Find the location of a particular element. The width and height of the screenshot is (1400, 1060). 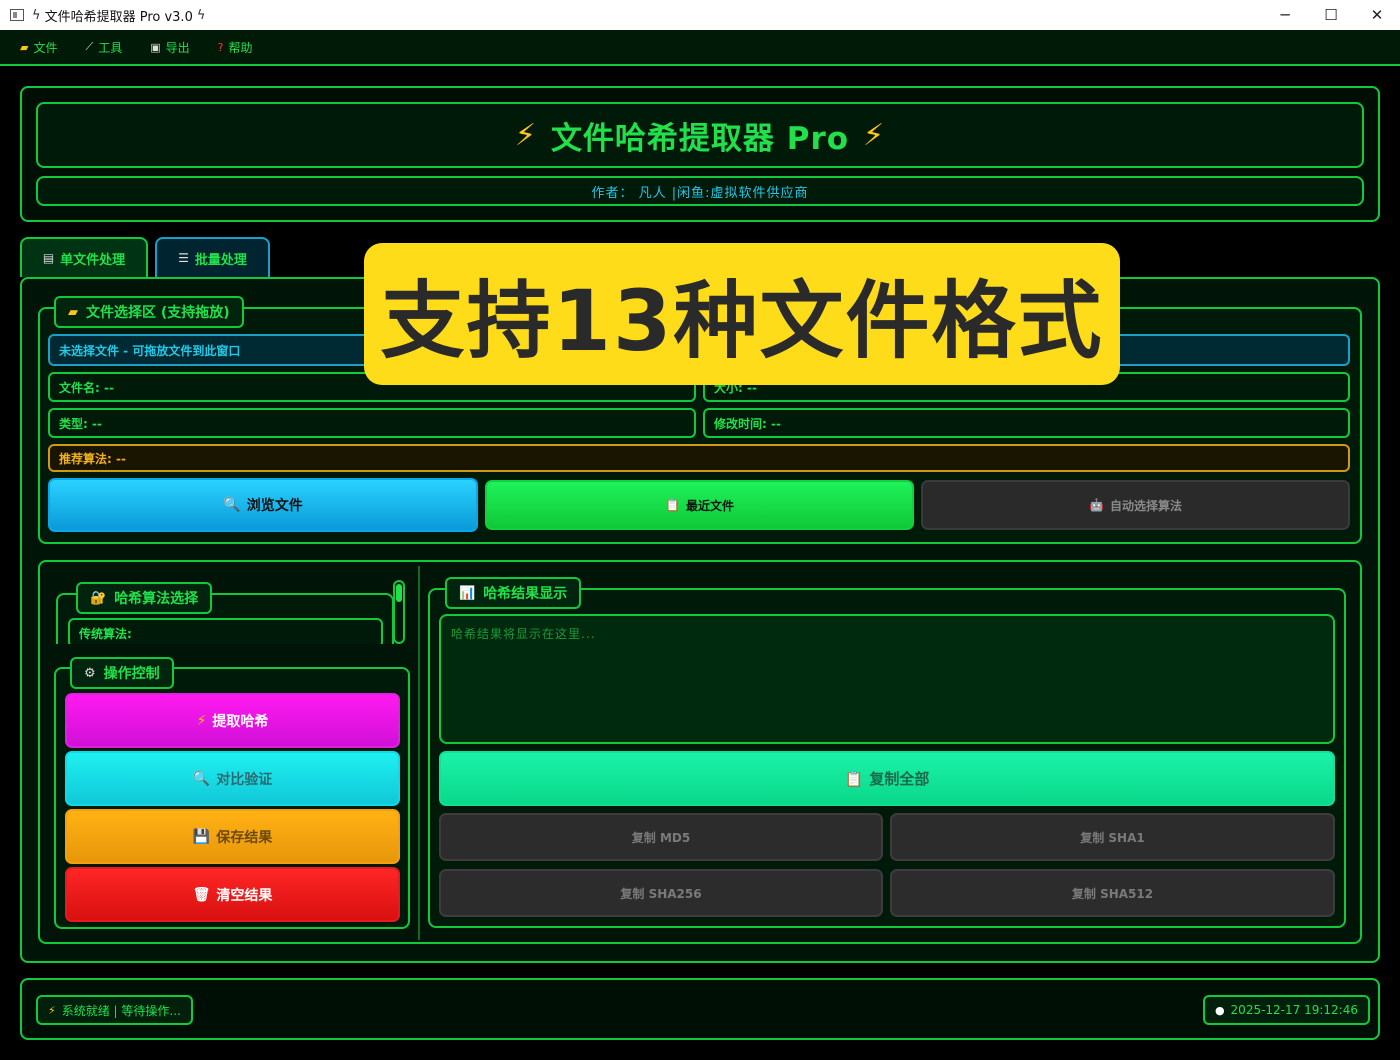

menu-export: ▣ 导出 is located at coordinates (169, 47).